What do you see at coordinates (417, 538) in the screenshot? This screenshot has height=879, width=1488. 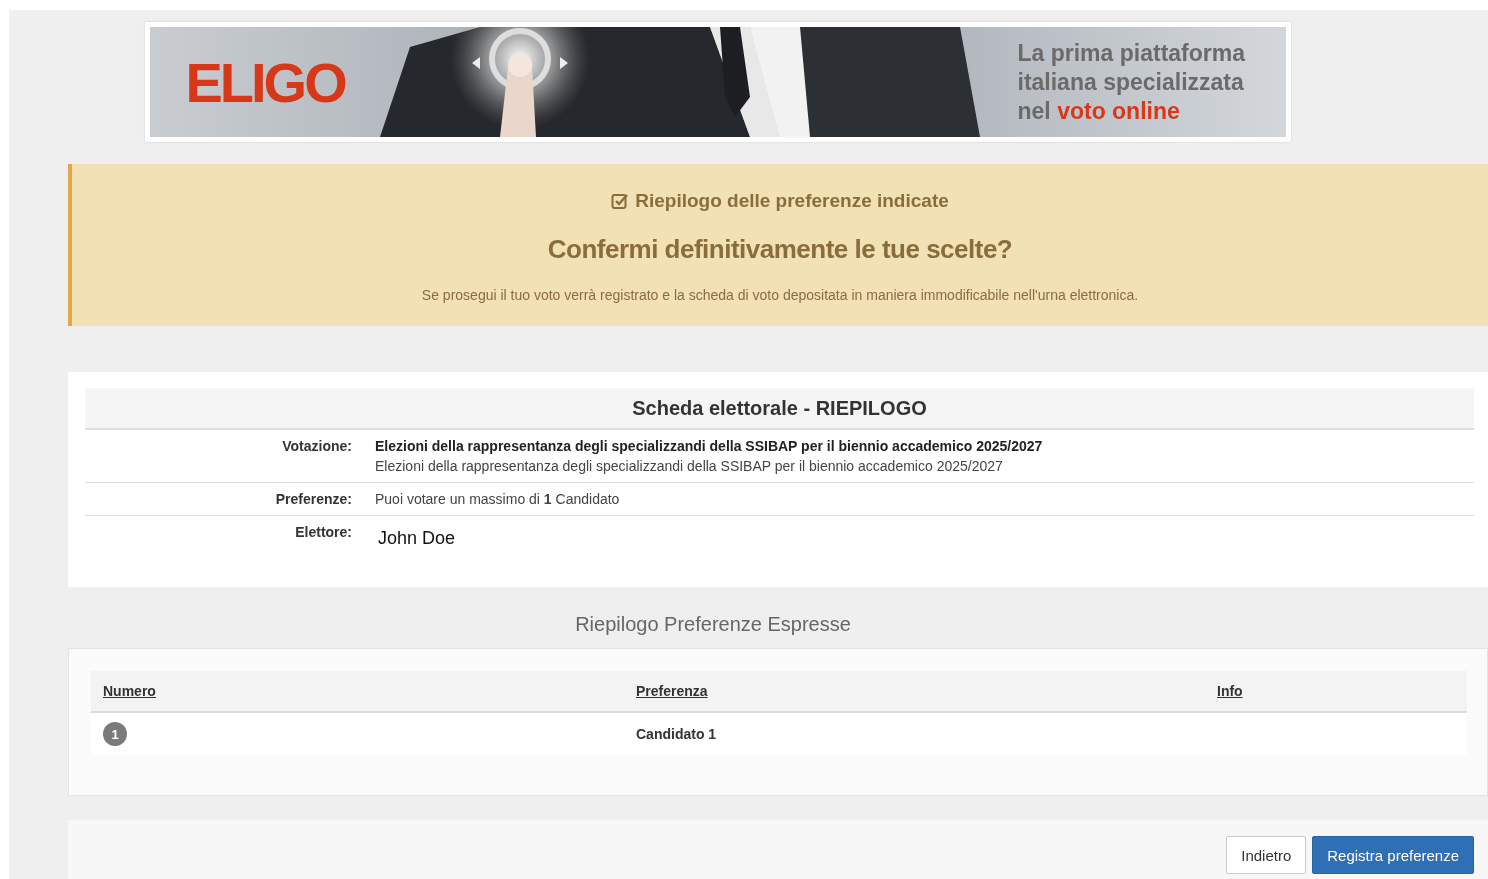 I see `voter-name: John Doe` at bounding box center [417, 538].